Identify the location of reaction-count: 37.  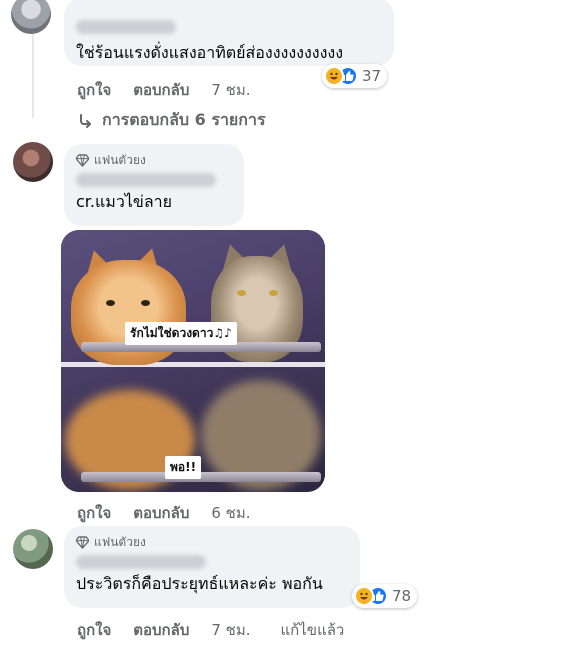
(372, 76).